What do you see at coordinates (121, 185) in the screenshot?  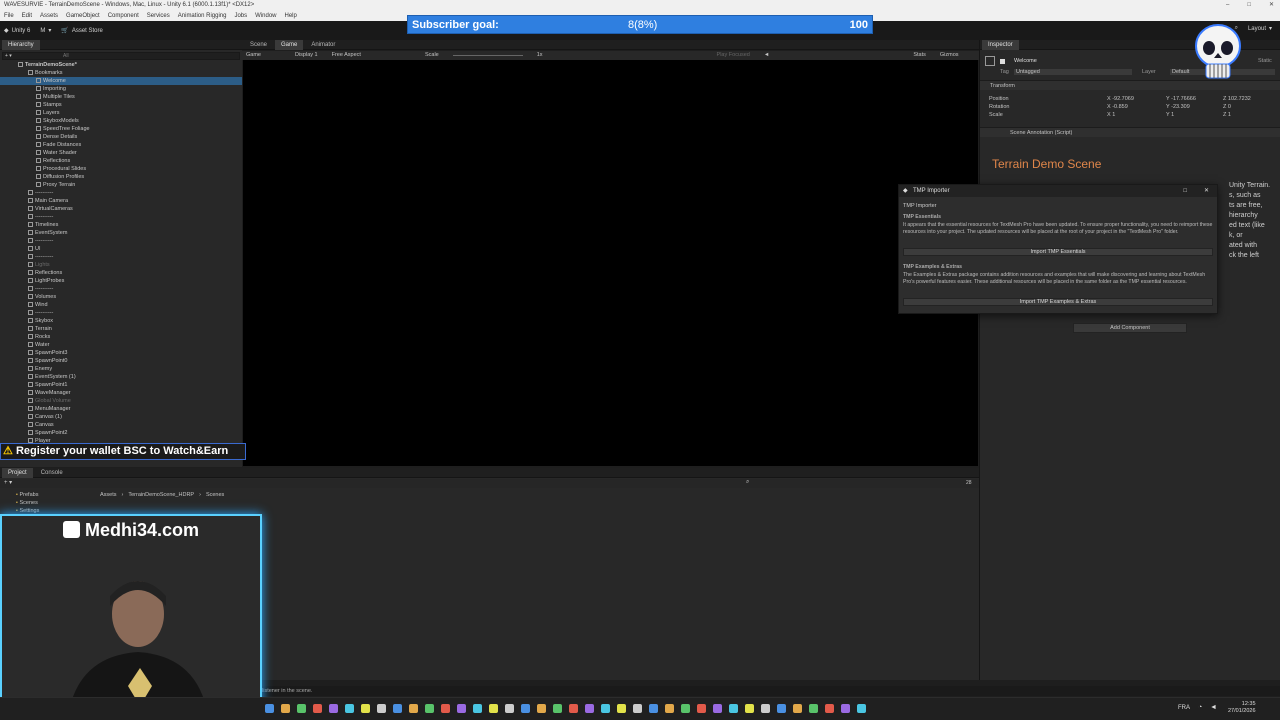 I see `hierarchy-item: Proxy Terrain` at bounding box center [121, 185].